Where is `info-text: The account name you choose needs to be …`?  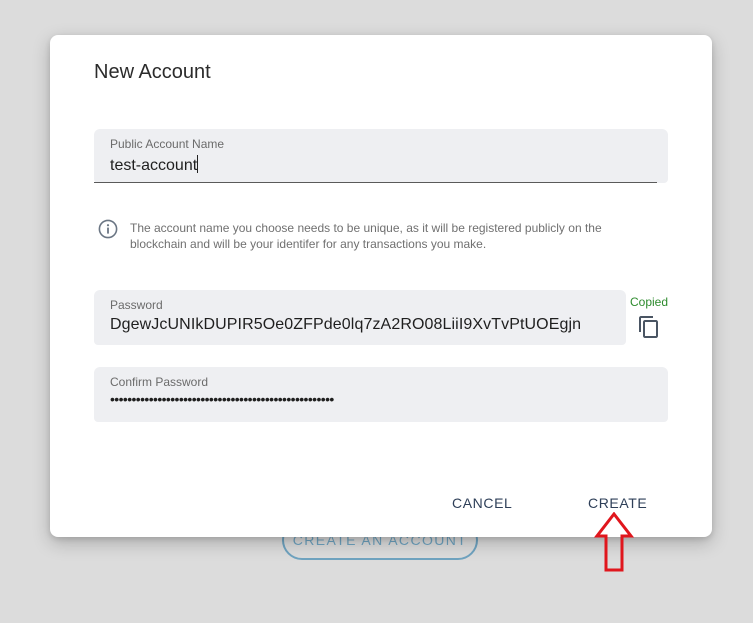
info-text: The account name you choose needs to be … is located at coordinates (366, 236).